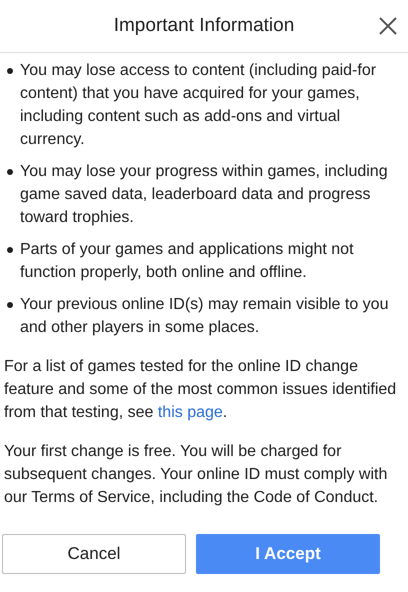 This screenshot has height=592, width=408. I want to click on bullet-text: You may lose access to content (including paid-for content) that you have acquired for your games, including content such as add-ons and virtual currency., so click(199, 105).